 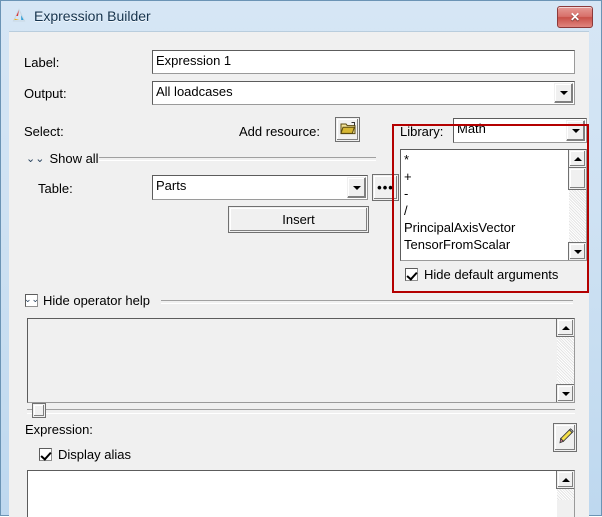 What do you see at coordinates (486, 193) in the screenshot?
I see `list-item: -` at bounding box center [486, 193].